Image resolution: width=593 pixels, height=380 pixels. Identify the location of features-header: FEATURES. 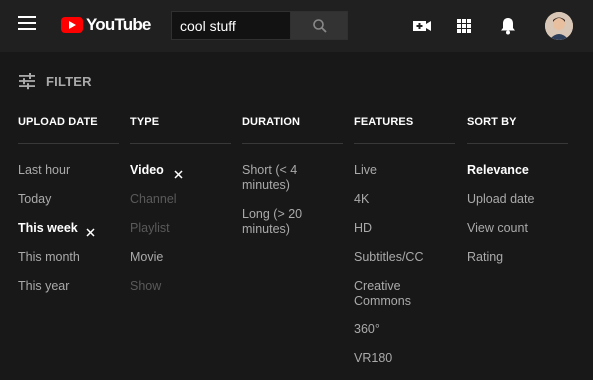
(404, 130).